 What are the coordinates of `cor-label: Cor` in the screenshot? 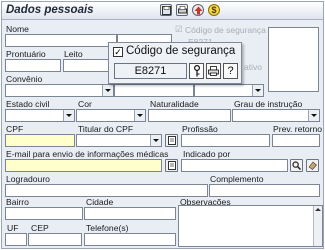 It's located at (85, 104).